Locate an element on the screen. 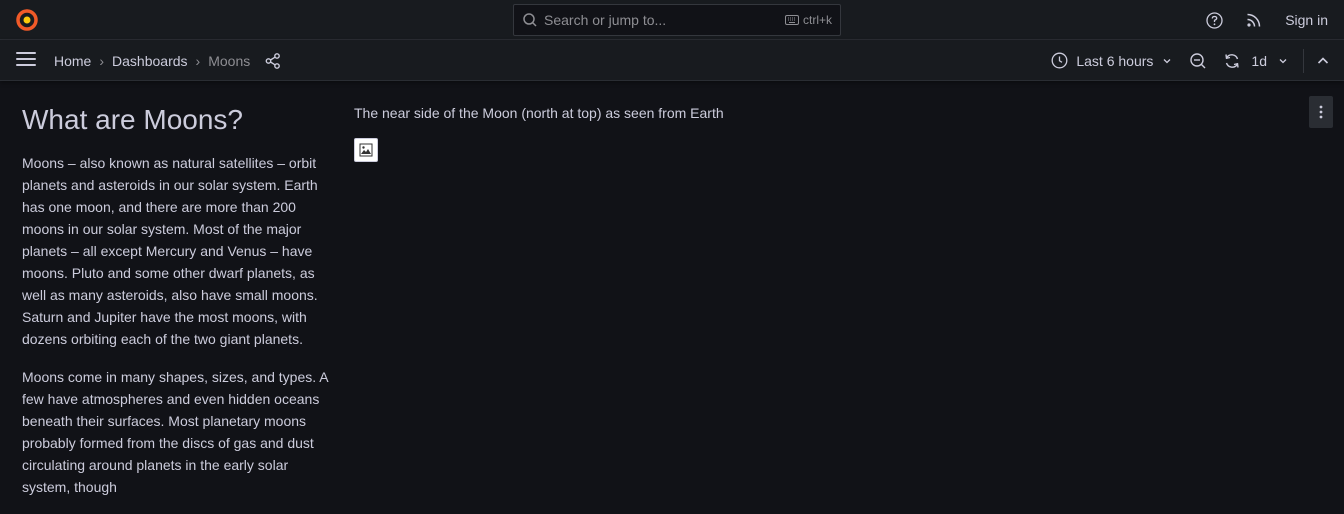 The image size is (1344, 514). more-vertical-icon is located at coordinates (1321, 112).